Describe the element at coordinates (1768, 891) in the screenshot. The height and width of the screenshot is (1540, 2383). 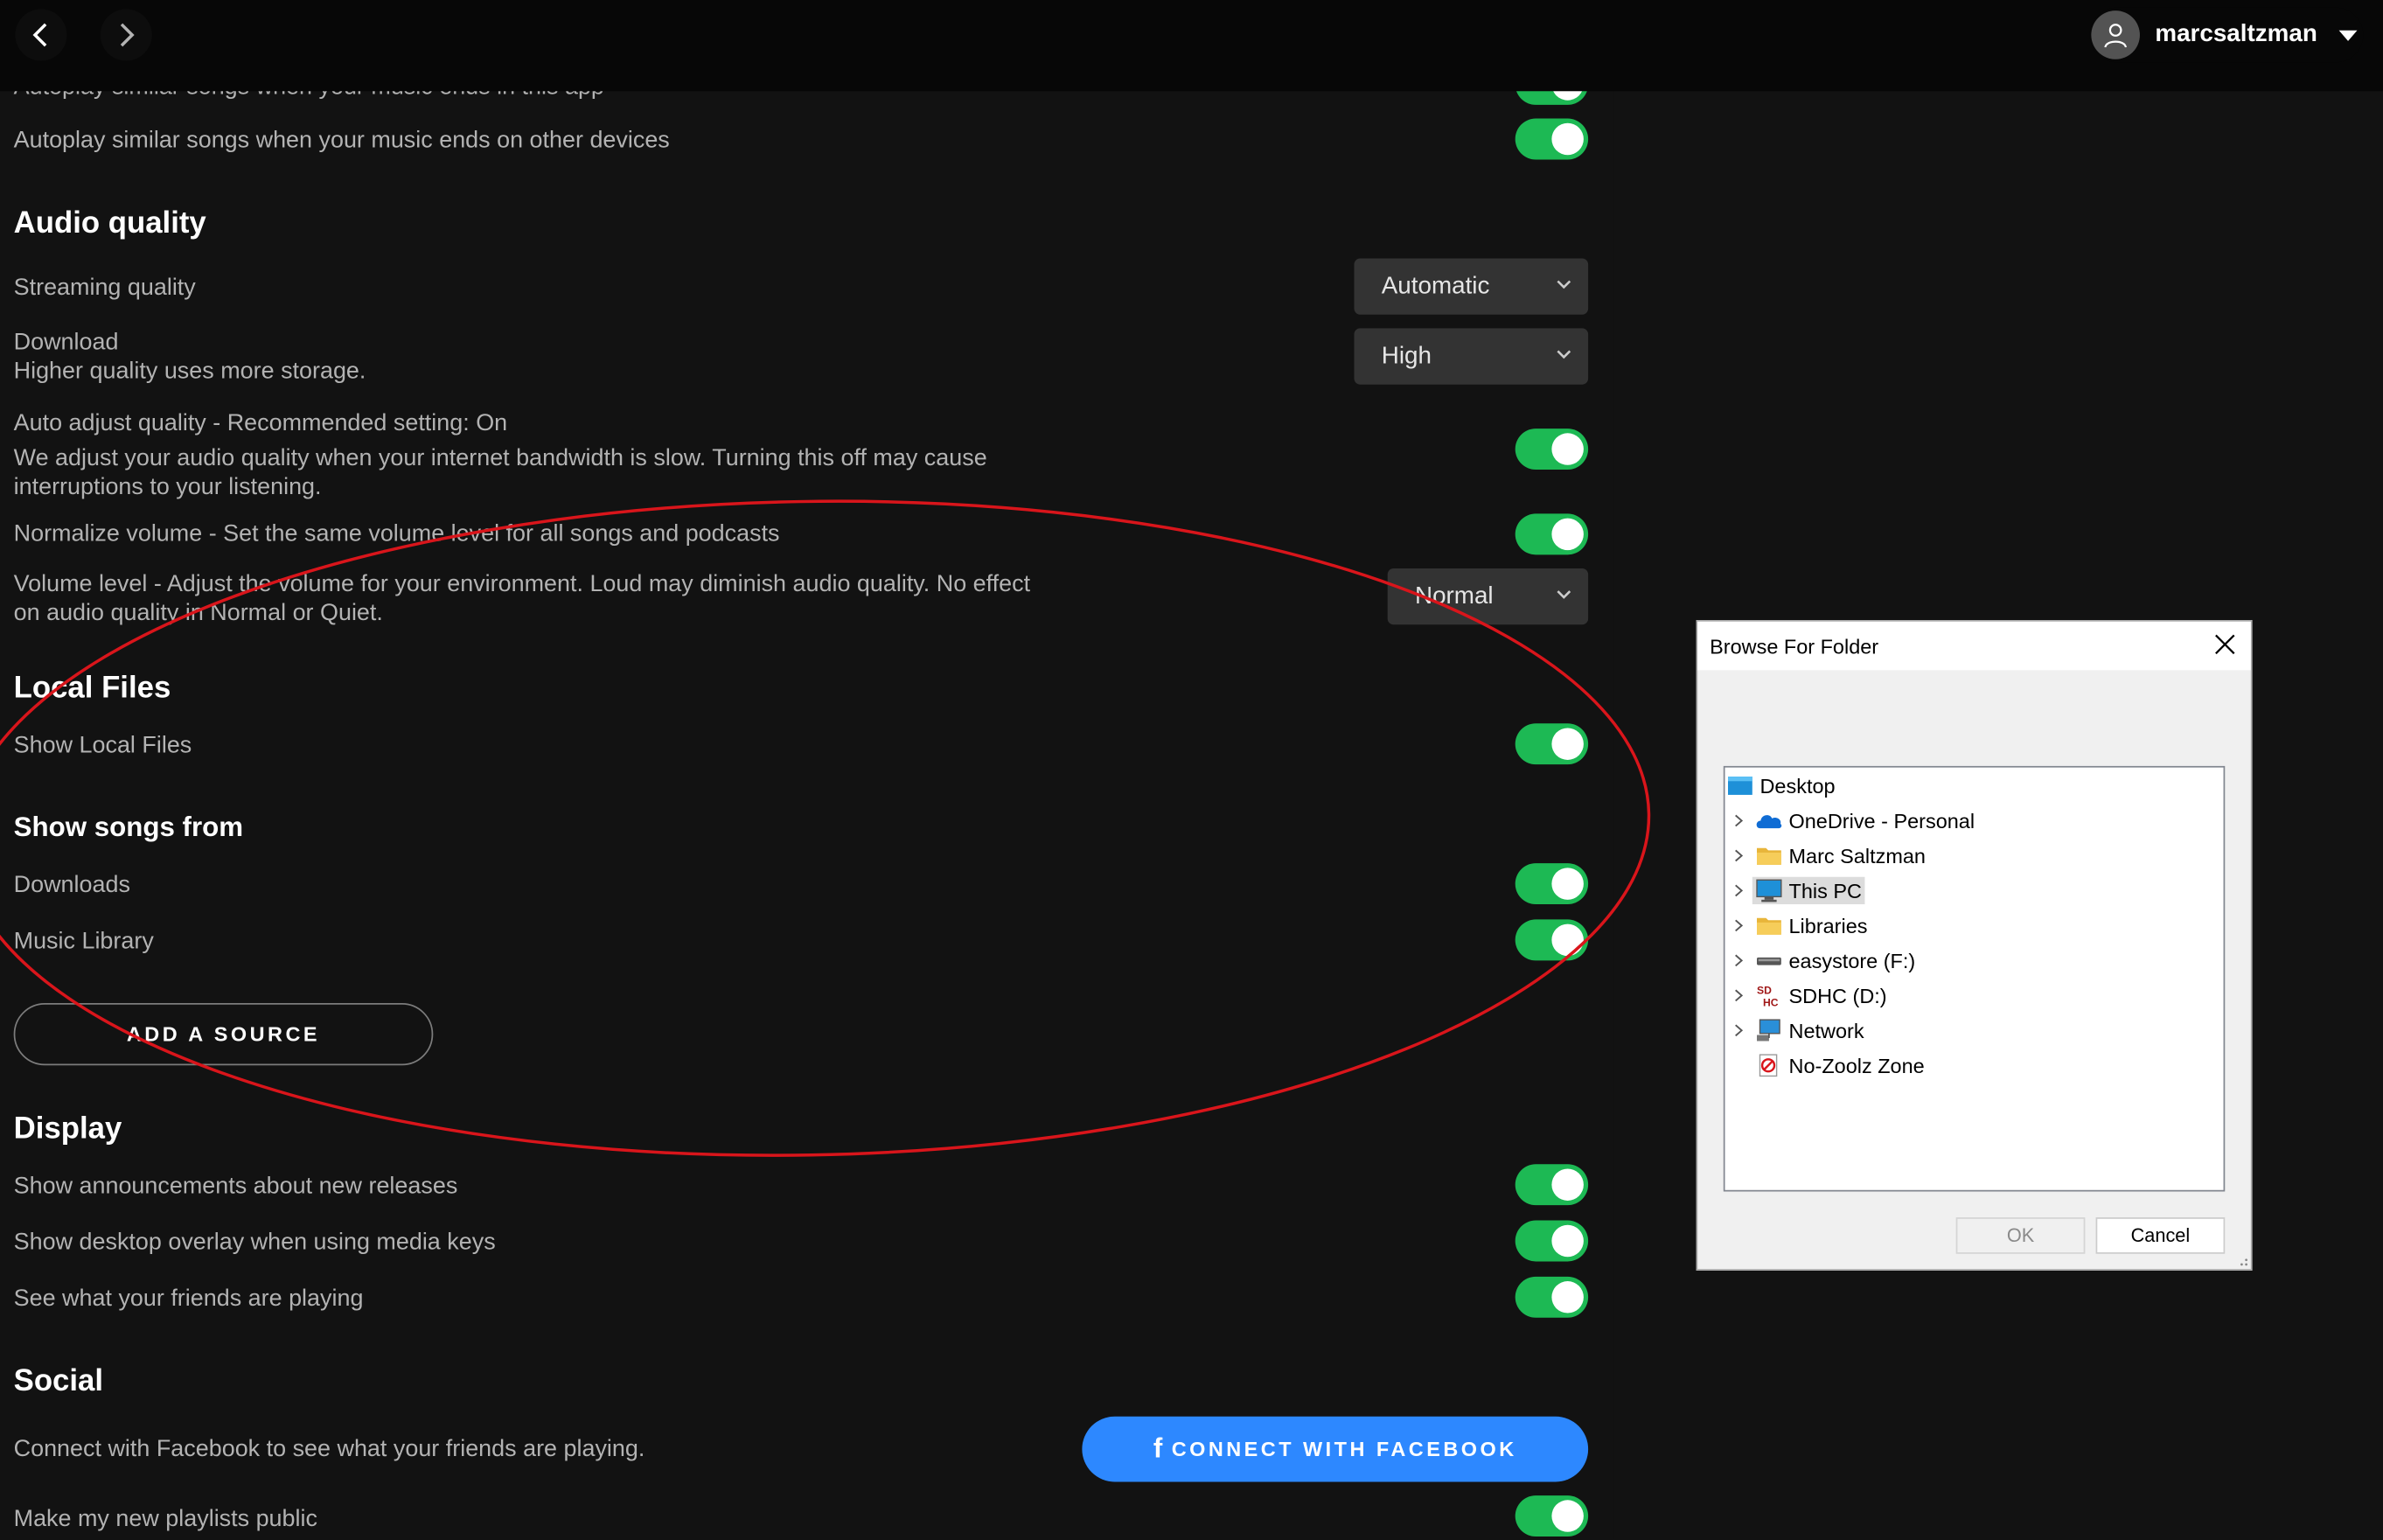
I see `monitor-icon` at that location.